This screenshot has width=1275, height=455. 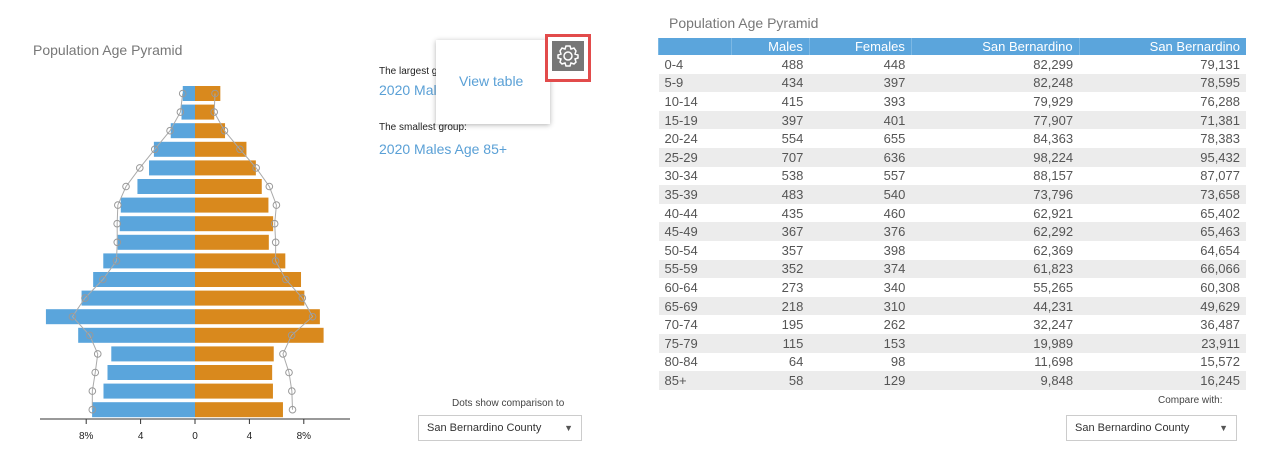 I want to click on table-cell: 655, so click(x=894, y=139).